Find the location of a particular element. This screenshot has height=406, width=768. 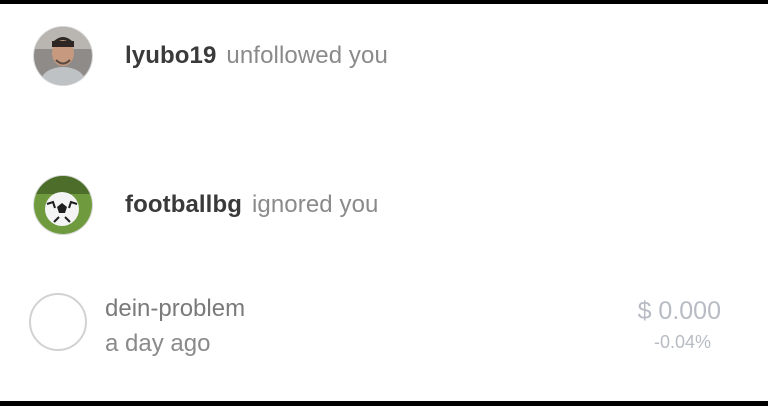

notification-item: footballbg ignored you is located at coordinates (206, 205).